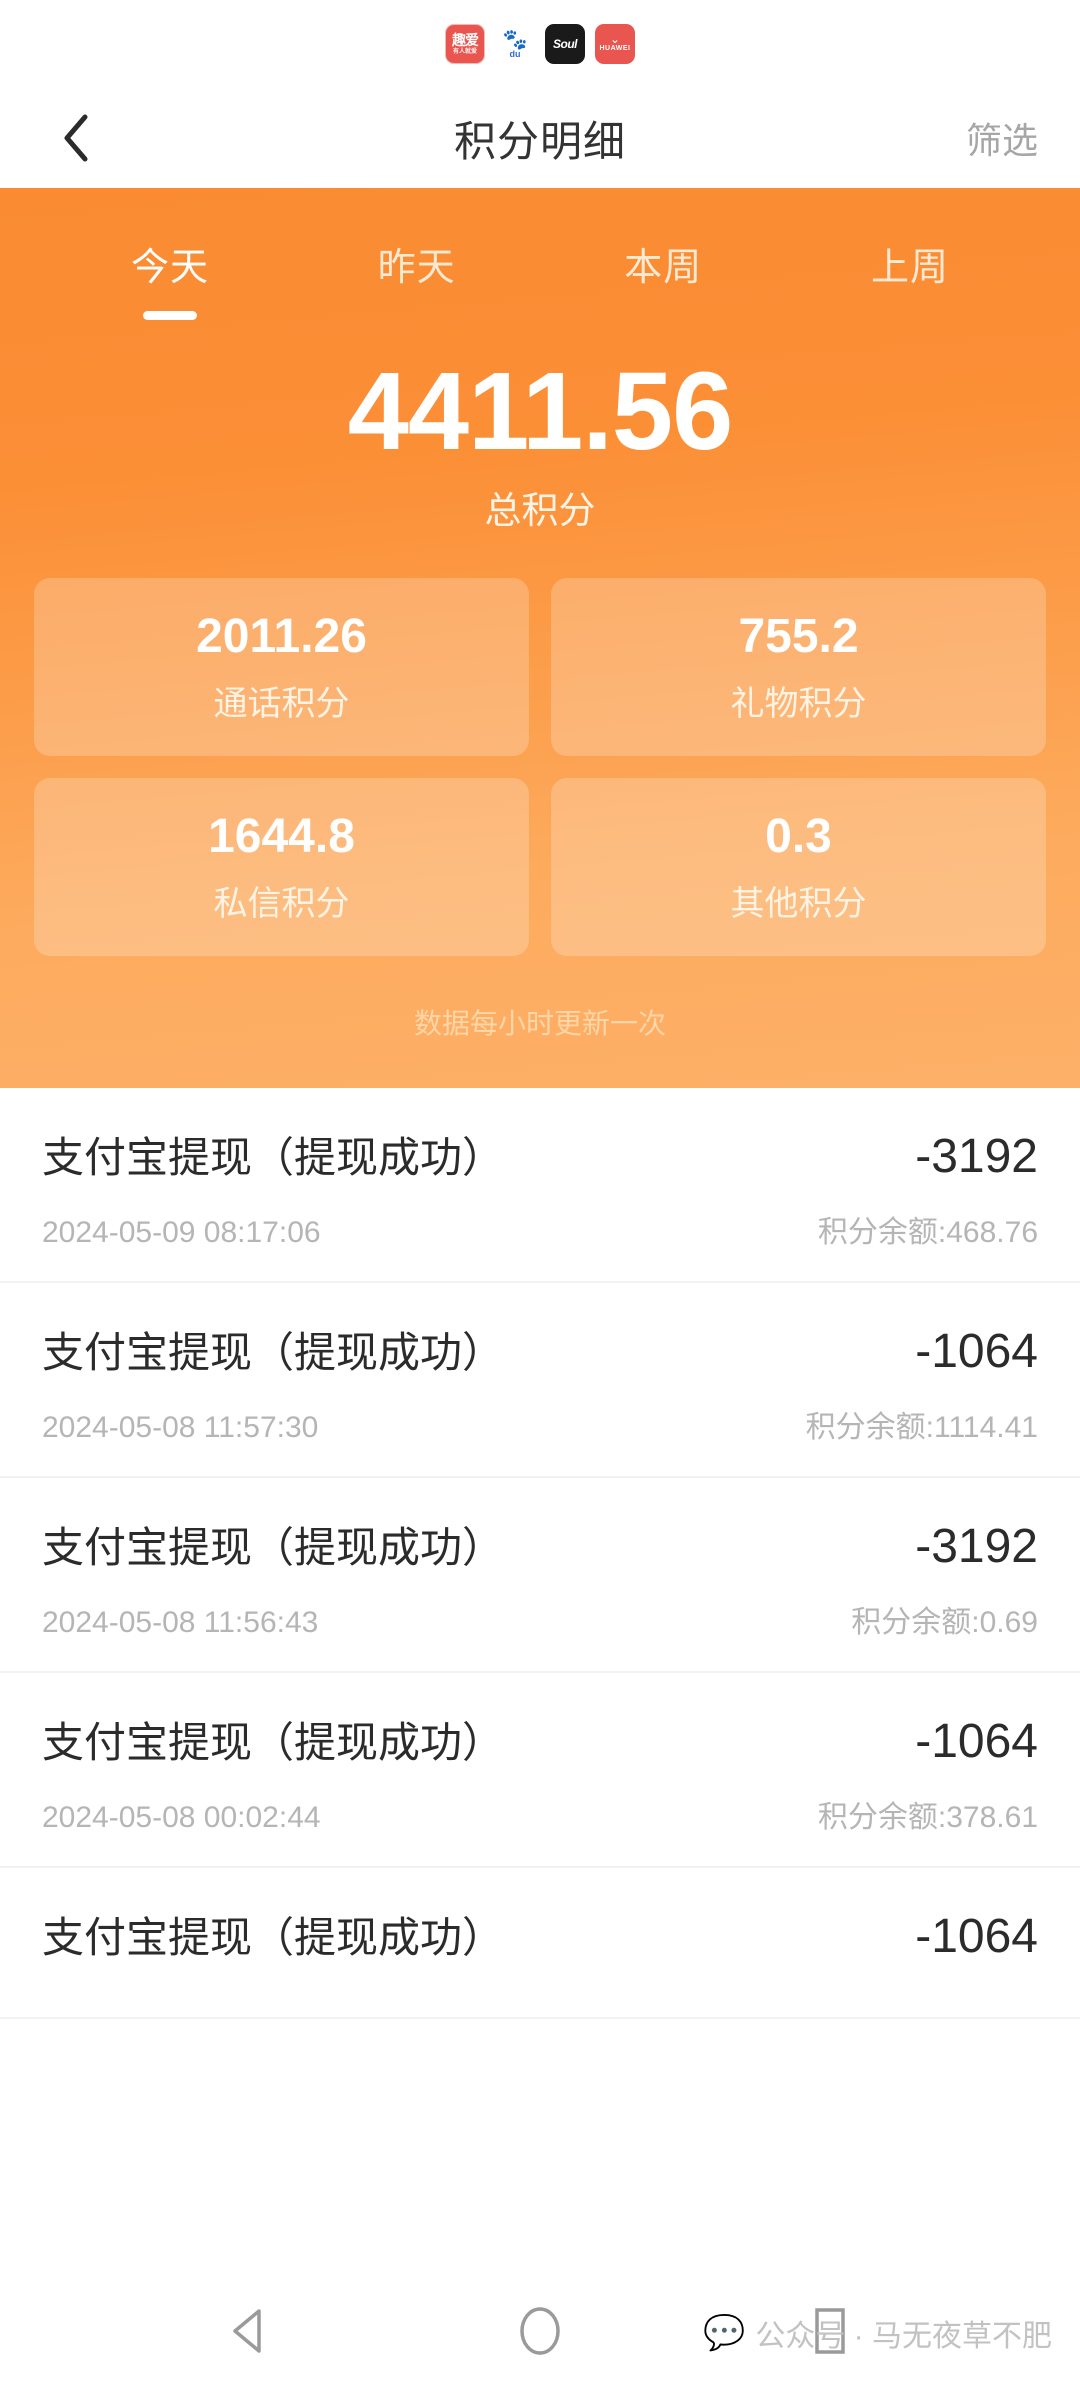 The width and height of the screenshot is (1080, 2388). I want to click on card-call-points-label: 通话积分, so click(281, 703).